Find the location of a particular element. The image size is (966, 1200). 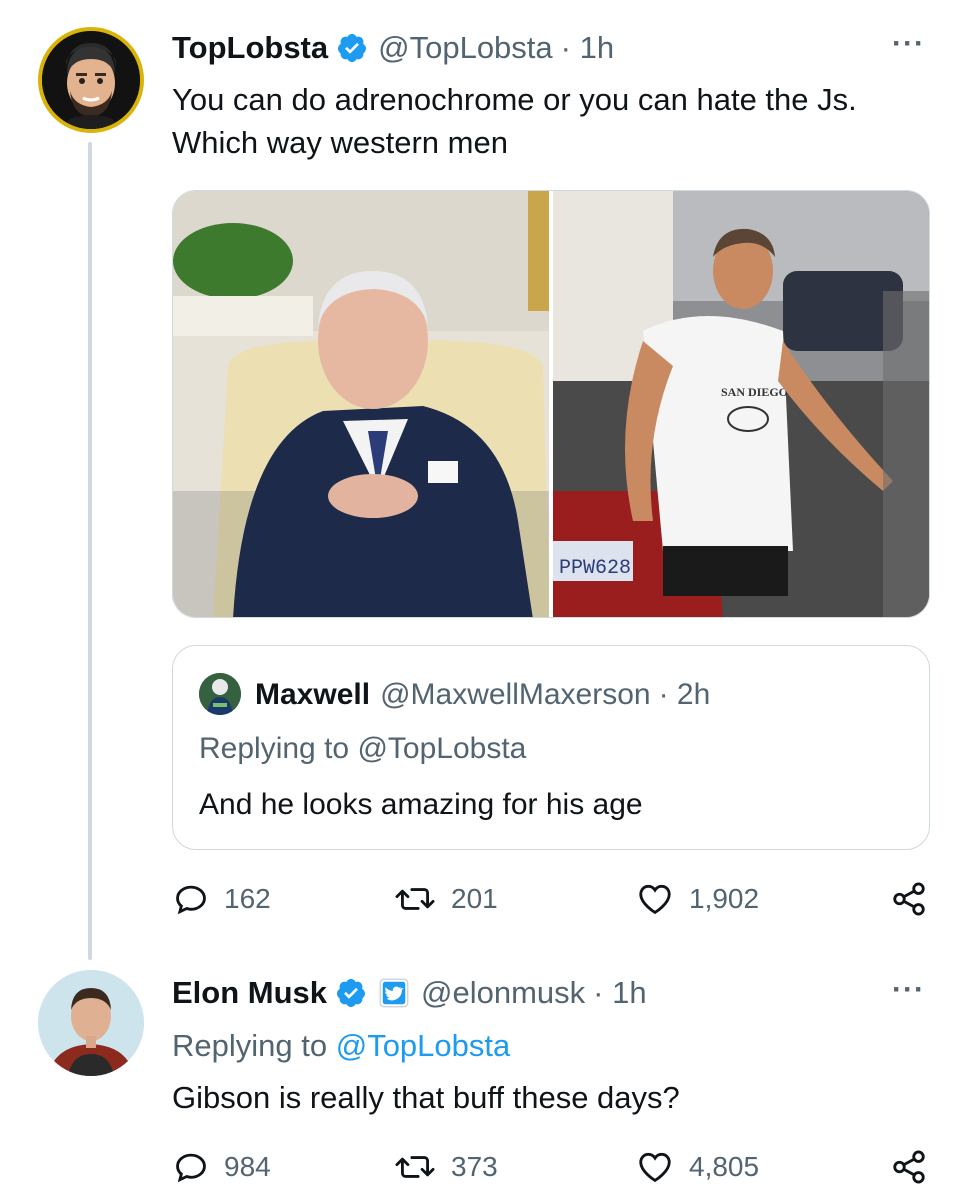

reply-author-name: Elon Musk is located at coordinates (249, 993).